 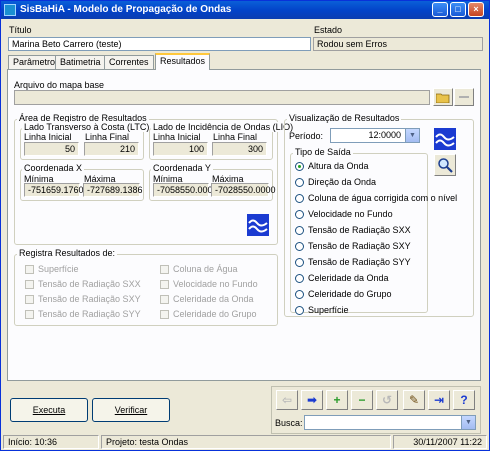 I want to click on magnifier-icon, so click(x=445, y=165).